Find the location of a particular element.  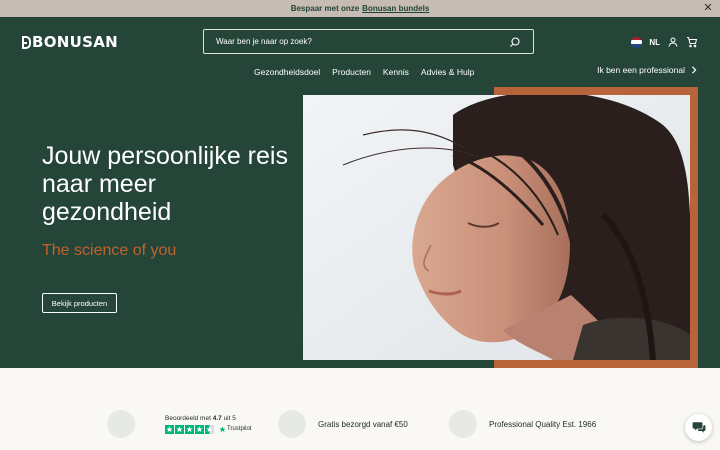

usp-rating: Beoordeeld met 4.7 uit 5 Trustpilot is located at coordinates (179, 424).